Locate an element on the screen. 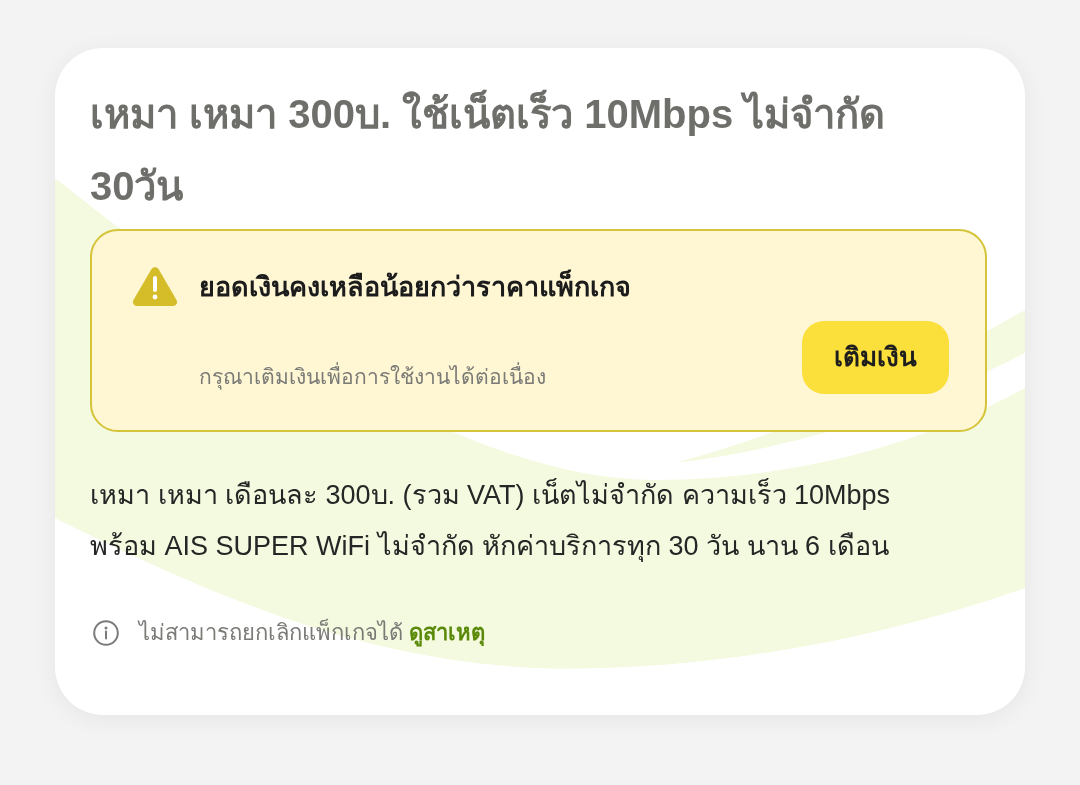  package-title: เหมา เหมา 300บ. ใช้เน็ตเร็ว 10Mbps ไม่จำกัด 30วัน is located at coordinates (505, 150).